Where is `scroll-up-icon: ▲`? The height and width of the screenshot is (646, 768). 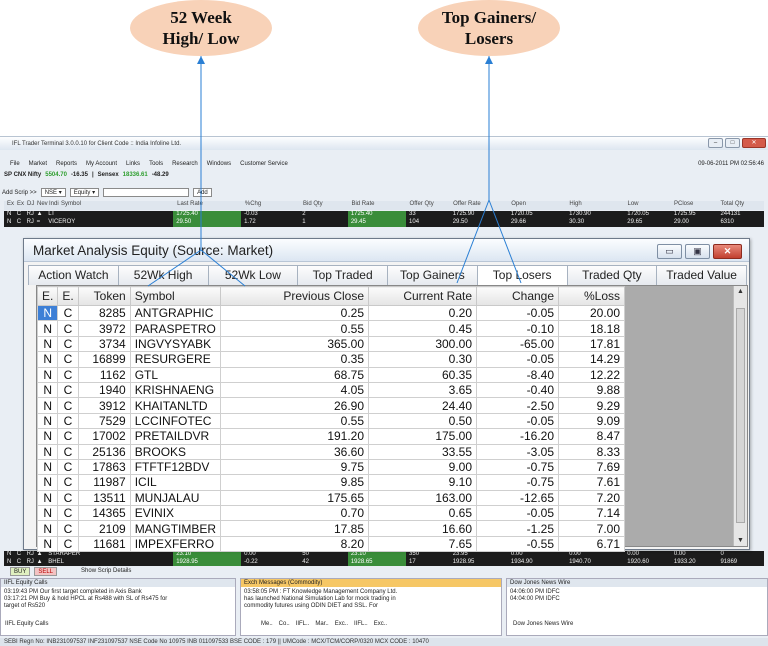 scroll-up-icon: ▲ is located at coordinates (740, 291).